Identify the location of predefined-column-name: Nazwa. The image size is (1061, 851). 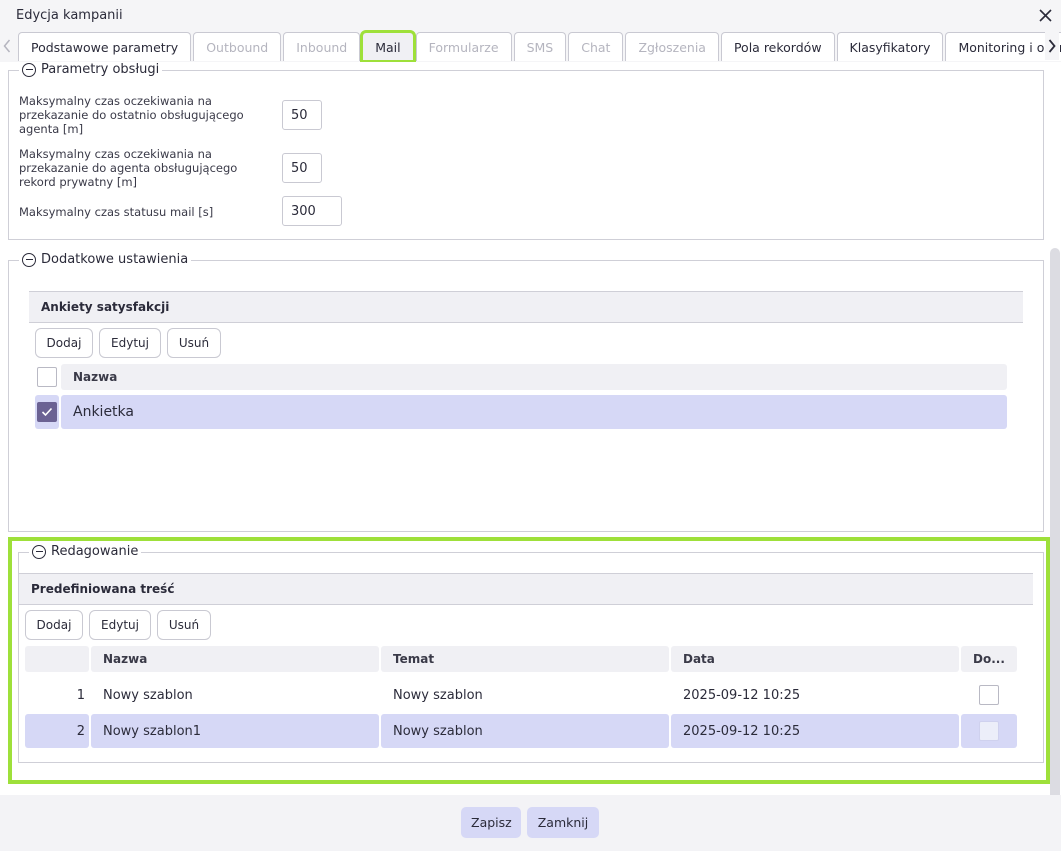
(235, 659).